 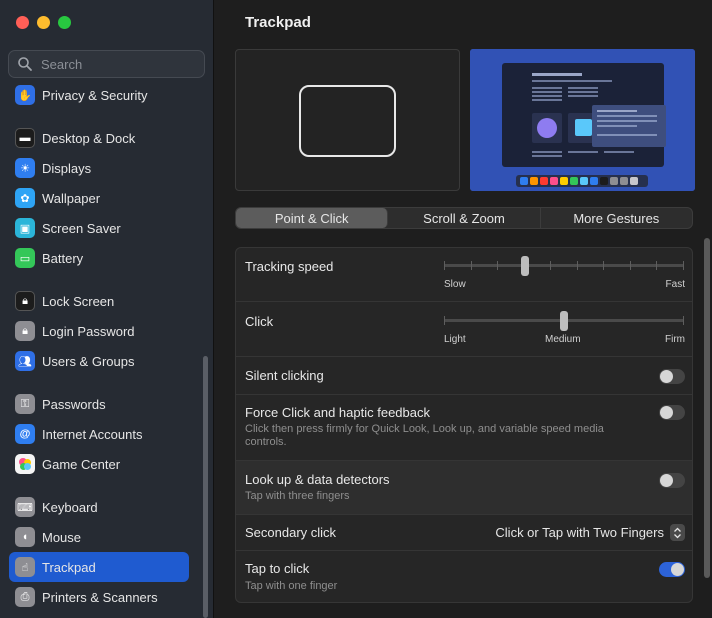 I want to click on tap-to-click-row: Tap to click Tap with one finger, so click(x=464, y=576).